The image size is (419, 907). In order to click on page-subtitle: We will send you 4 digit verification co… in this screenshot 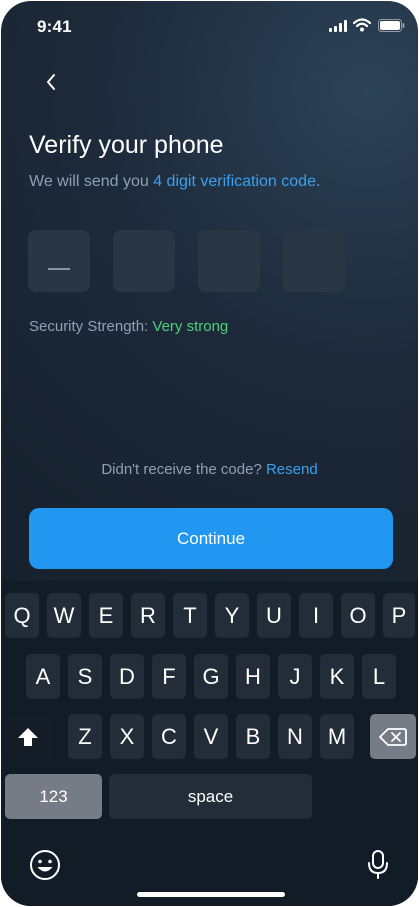, I will do `click(174, 182)`.